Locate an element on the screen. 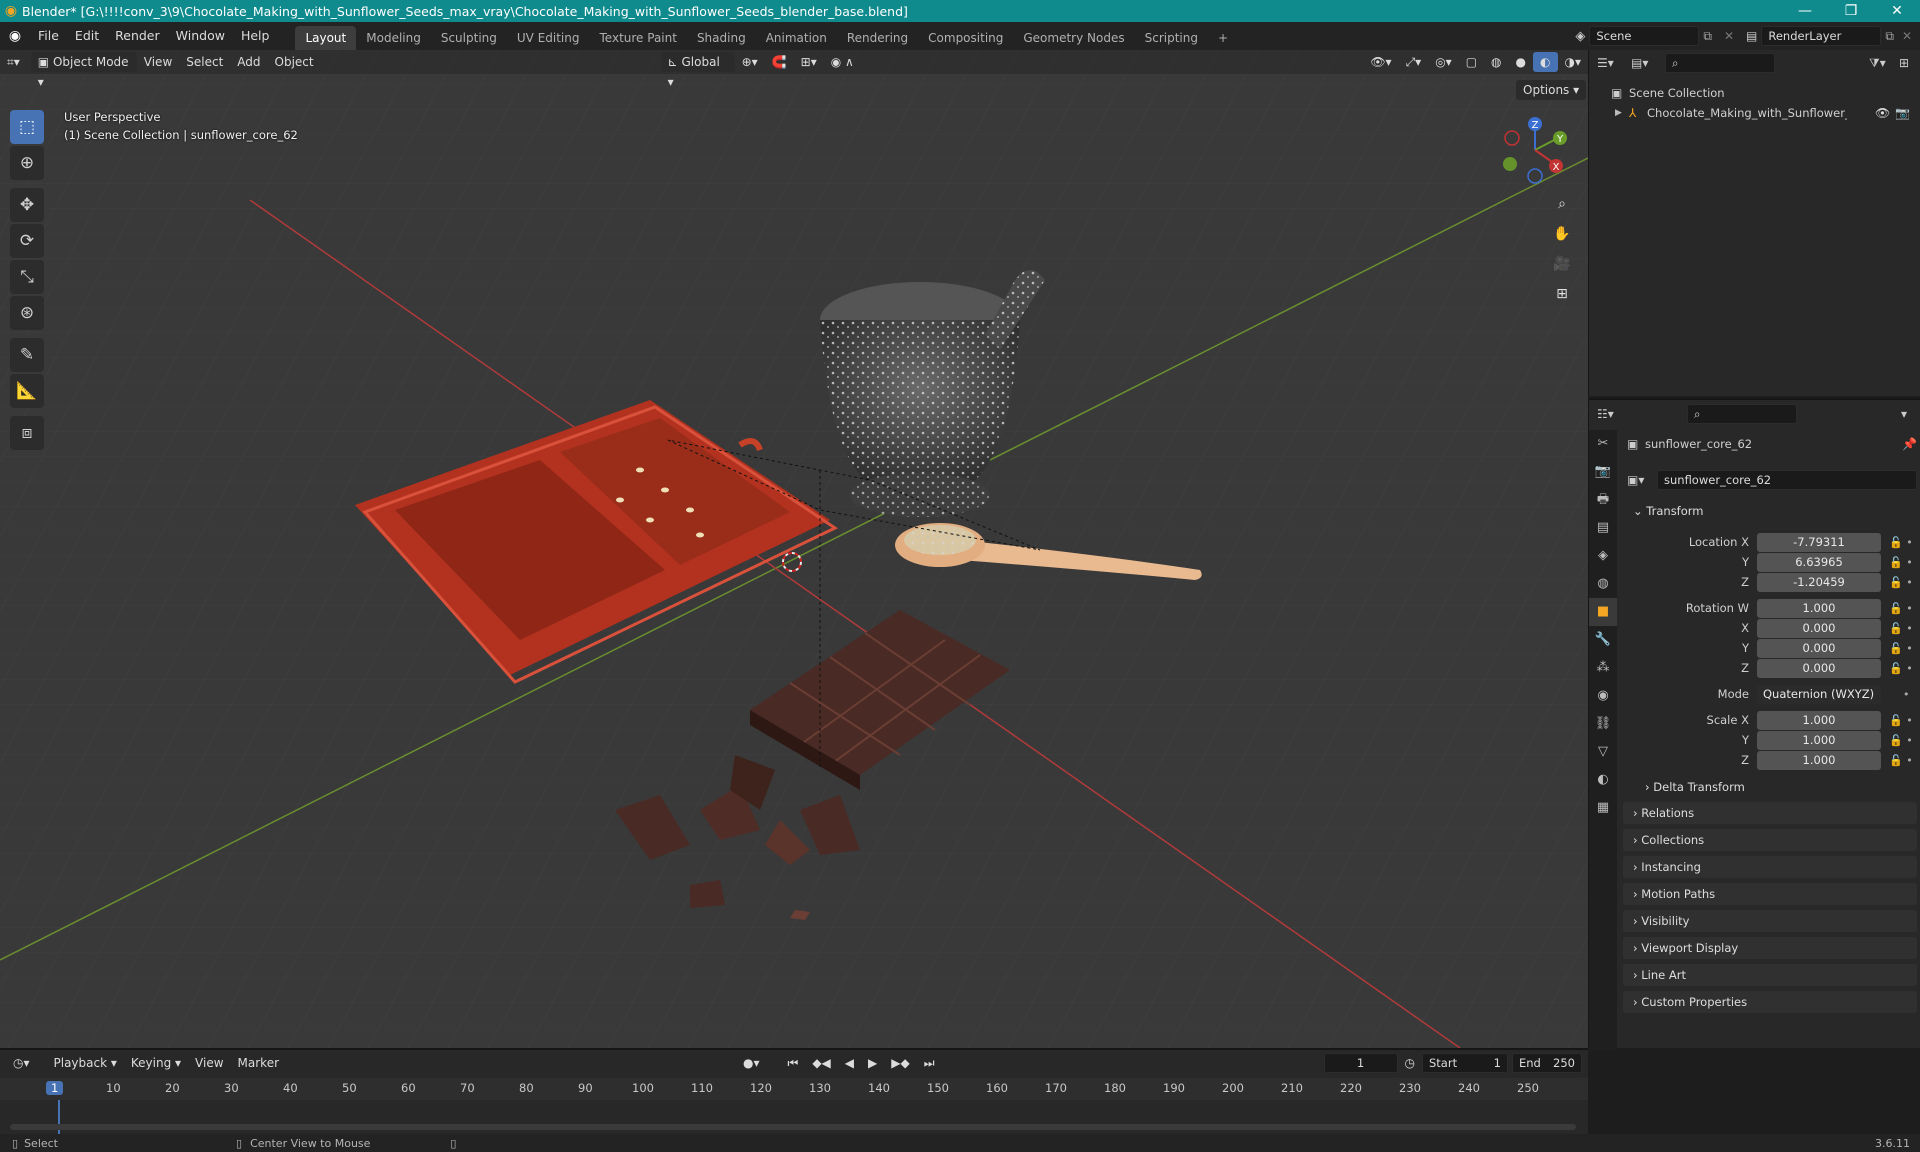 The height and width of the screenshot is (1152, 1920). timeline-view-menu: View is located at coordinates (209, 1063).